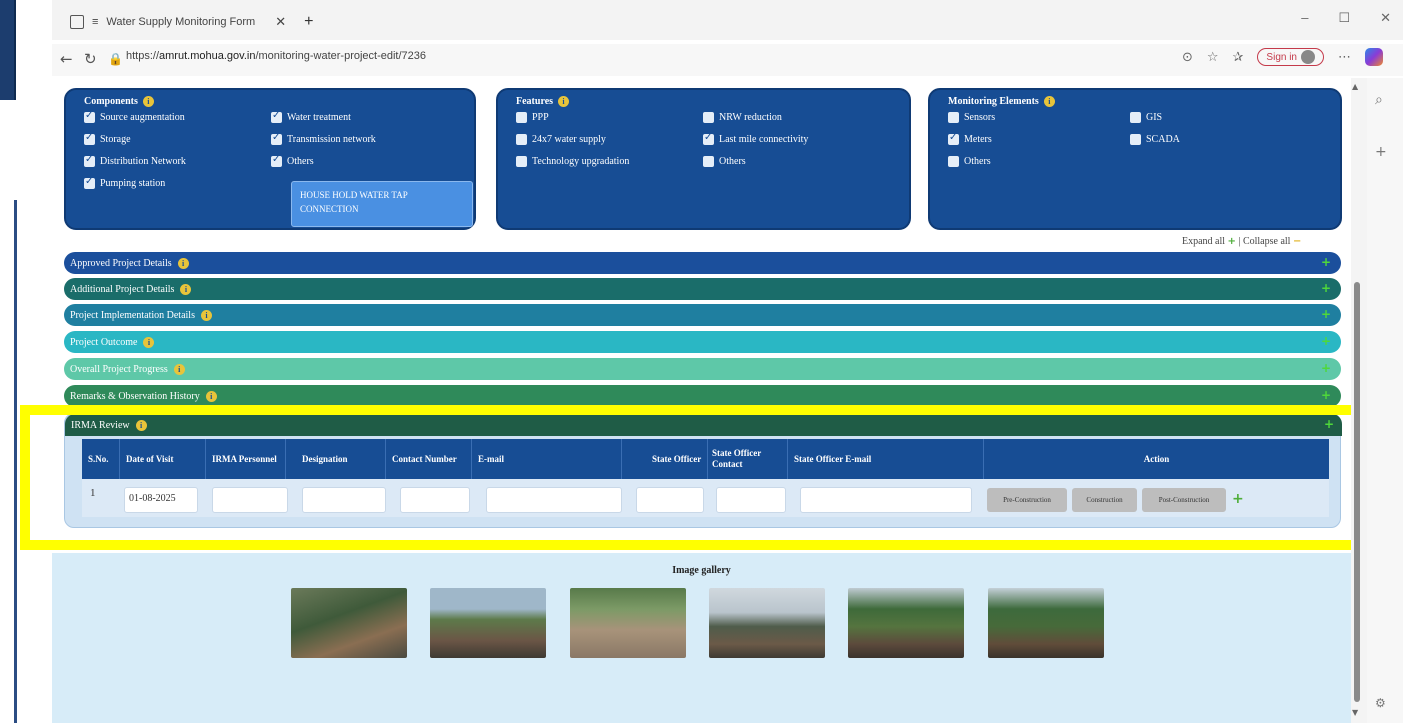 Image resolution: width=1403 pixels, height=723 pixels. I want to click on checkbox-water-treatment: Water treatment, so click(311, 116).